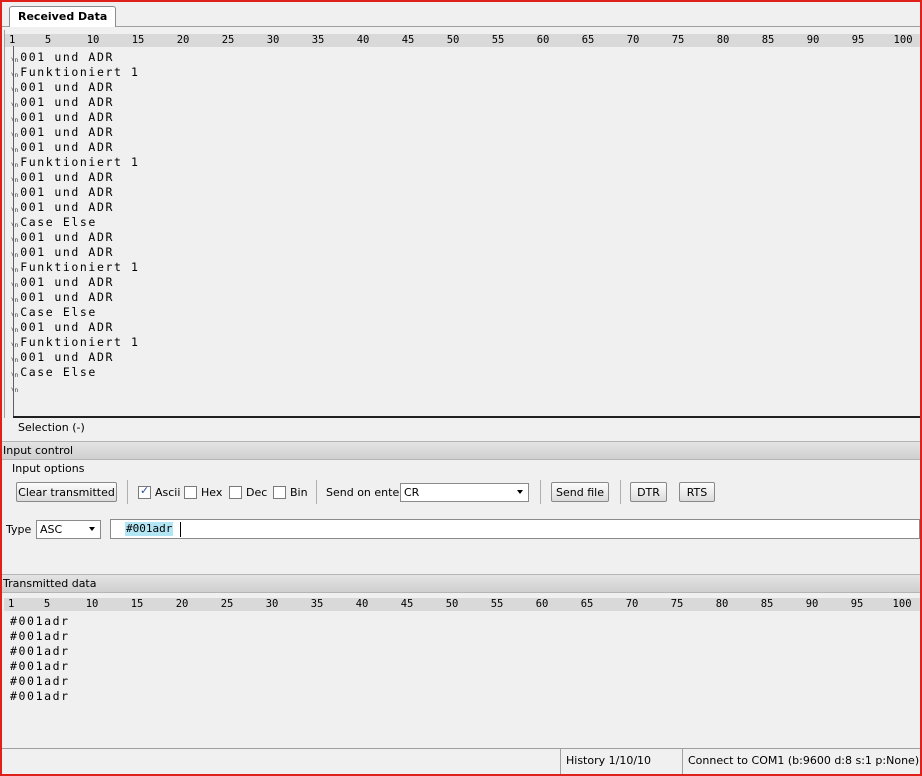 This screenshot has width=922, height=776. Describe the element at coordinates (363, 40) in the screenshot. I see `ruler-mark: 40` at that location.